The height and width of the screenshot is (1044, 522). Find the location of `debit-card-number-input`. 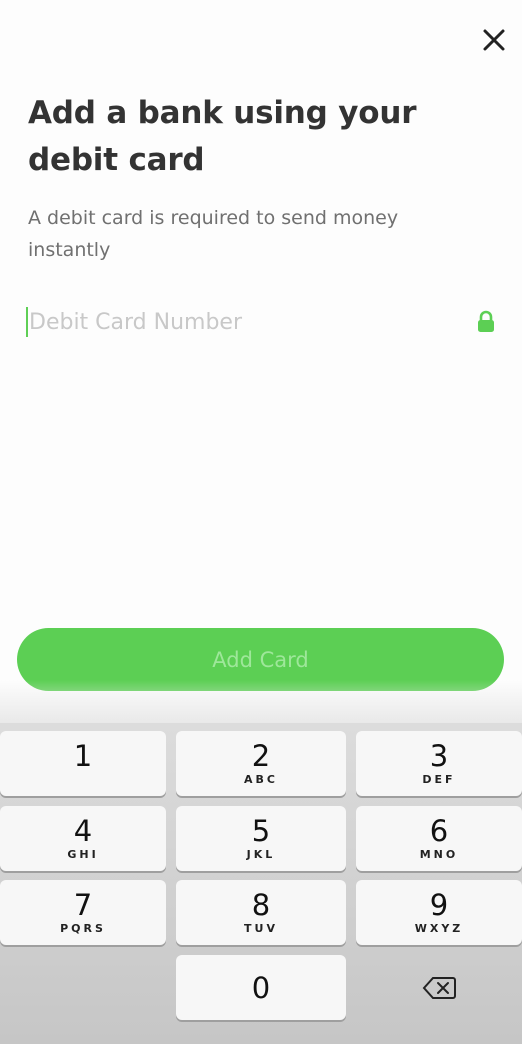

debit-card-number-input is located at coordinates (248, 322).